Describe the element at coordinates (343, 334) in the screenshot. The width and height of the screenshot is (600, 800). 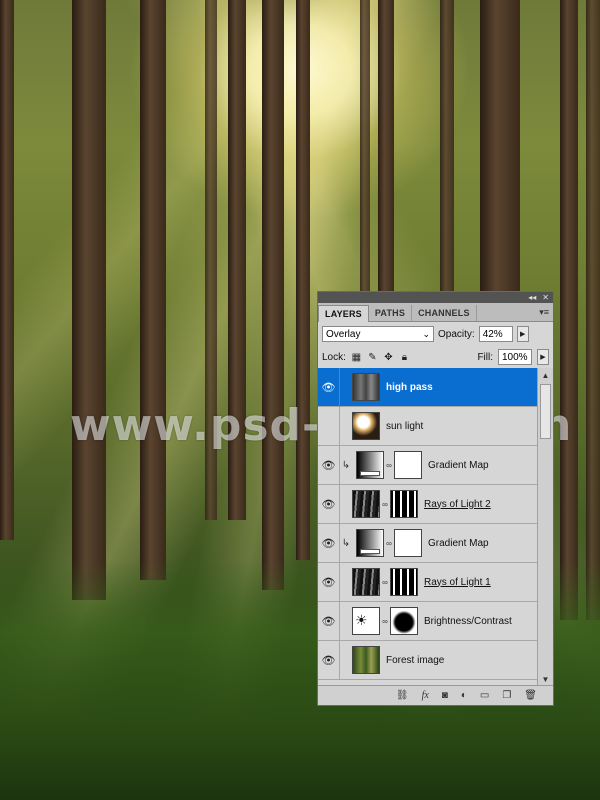
I see `blend-mode-value: Overlay` at that location.